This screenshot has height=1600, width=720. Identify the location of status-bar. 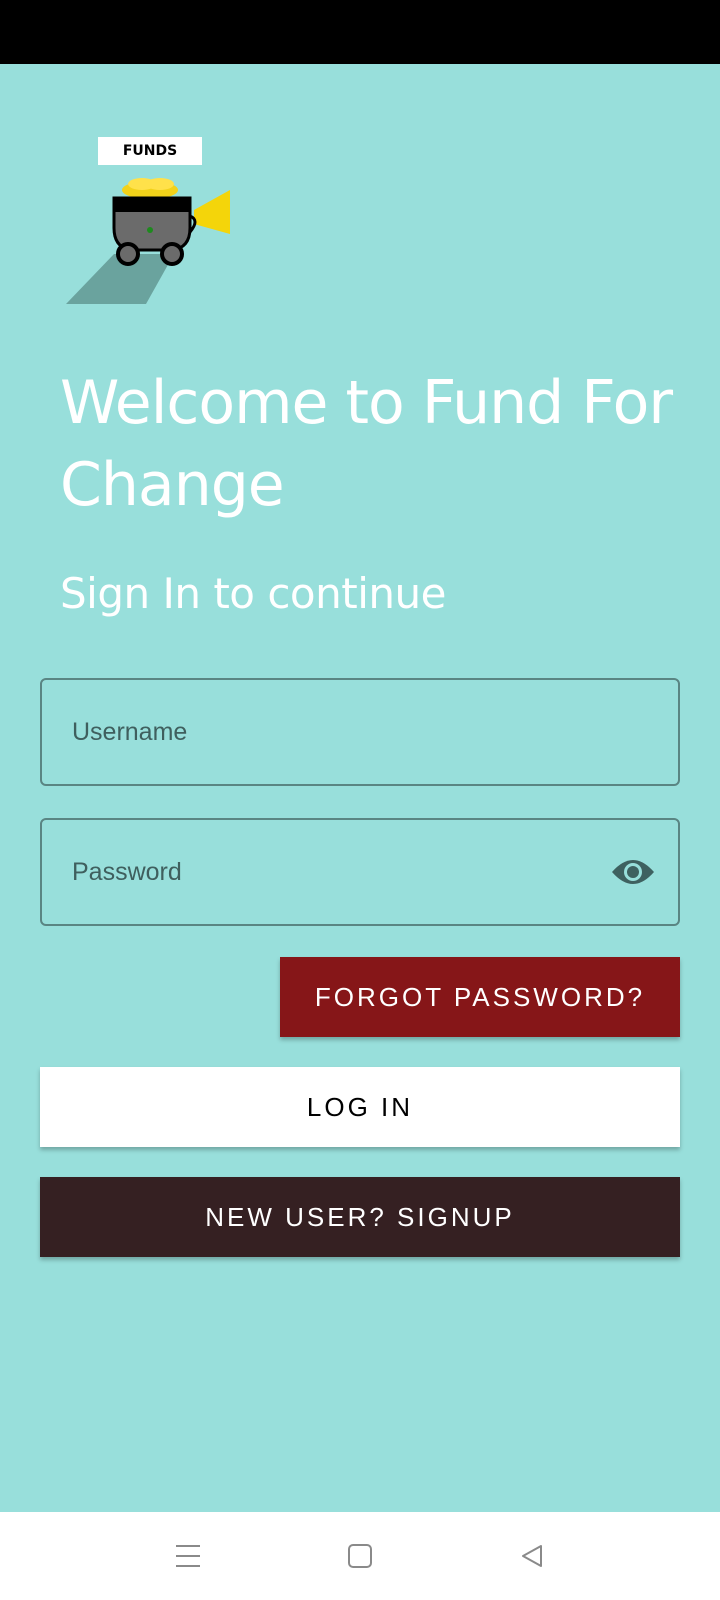
(360, 32).